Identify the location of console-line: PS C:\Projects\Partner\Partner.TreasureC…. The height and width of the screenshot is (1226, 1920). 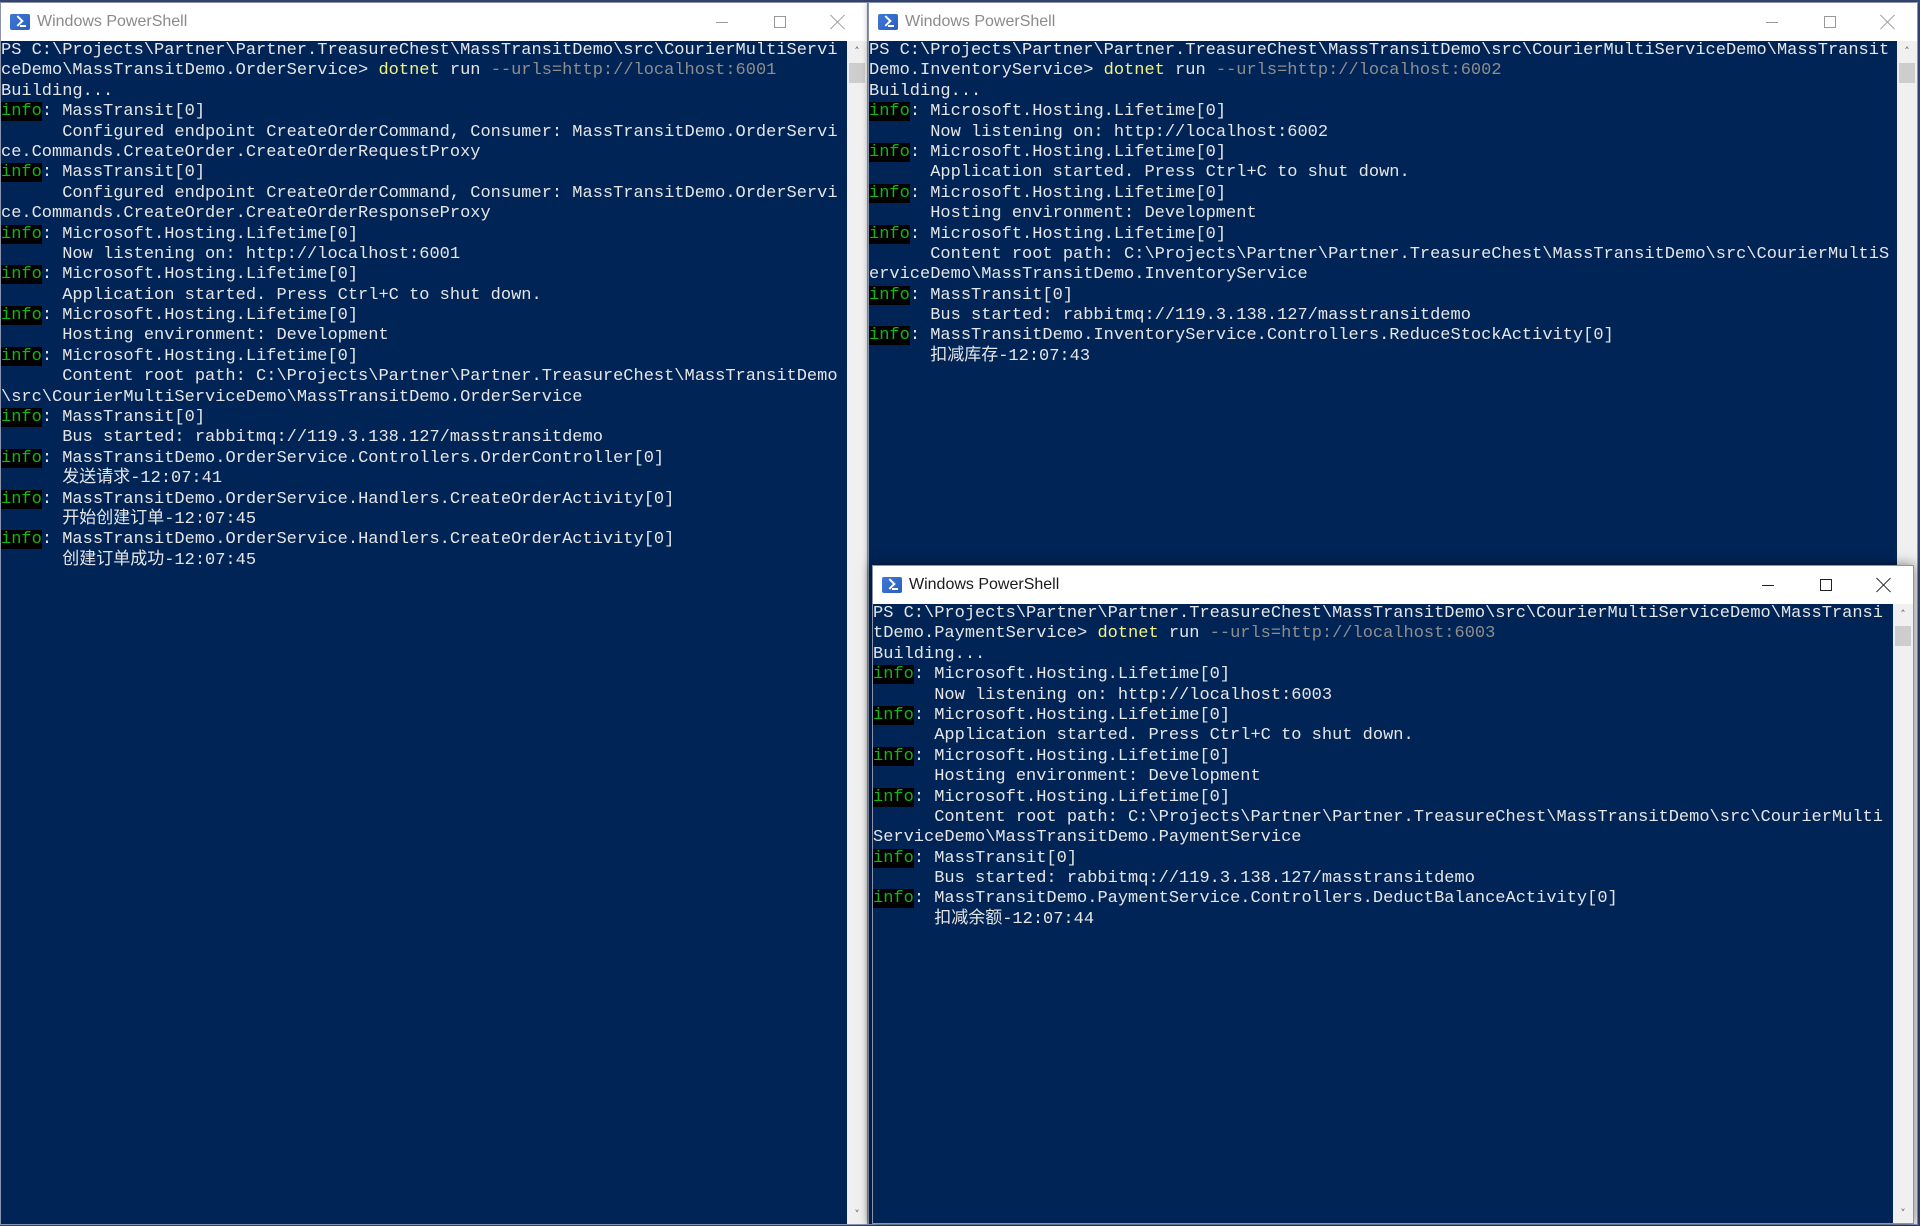
(1383, 51).